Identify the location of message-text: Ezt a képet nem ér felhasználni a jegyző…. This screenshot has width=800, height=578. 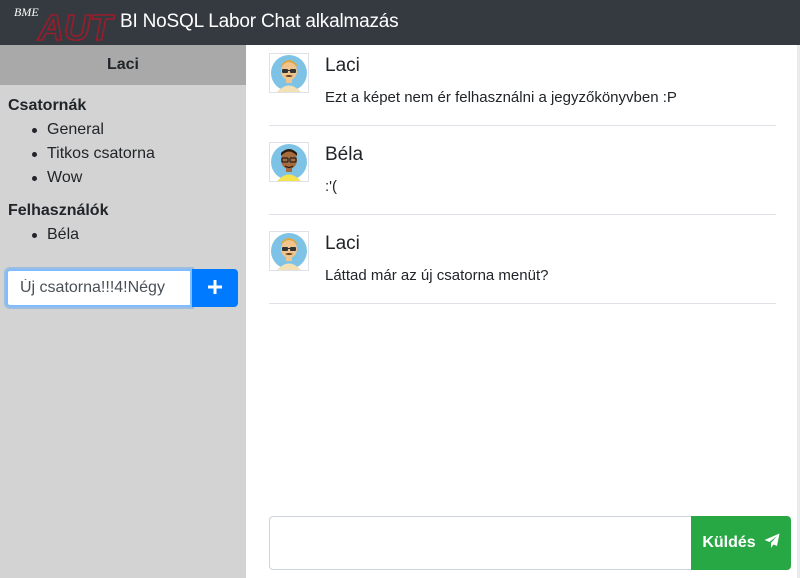
(501, 97).